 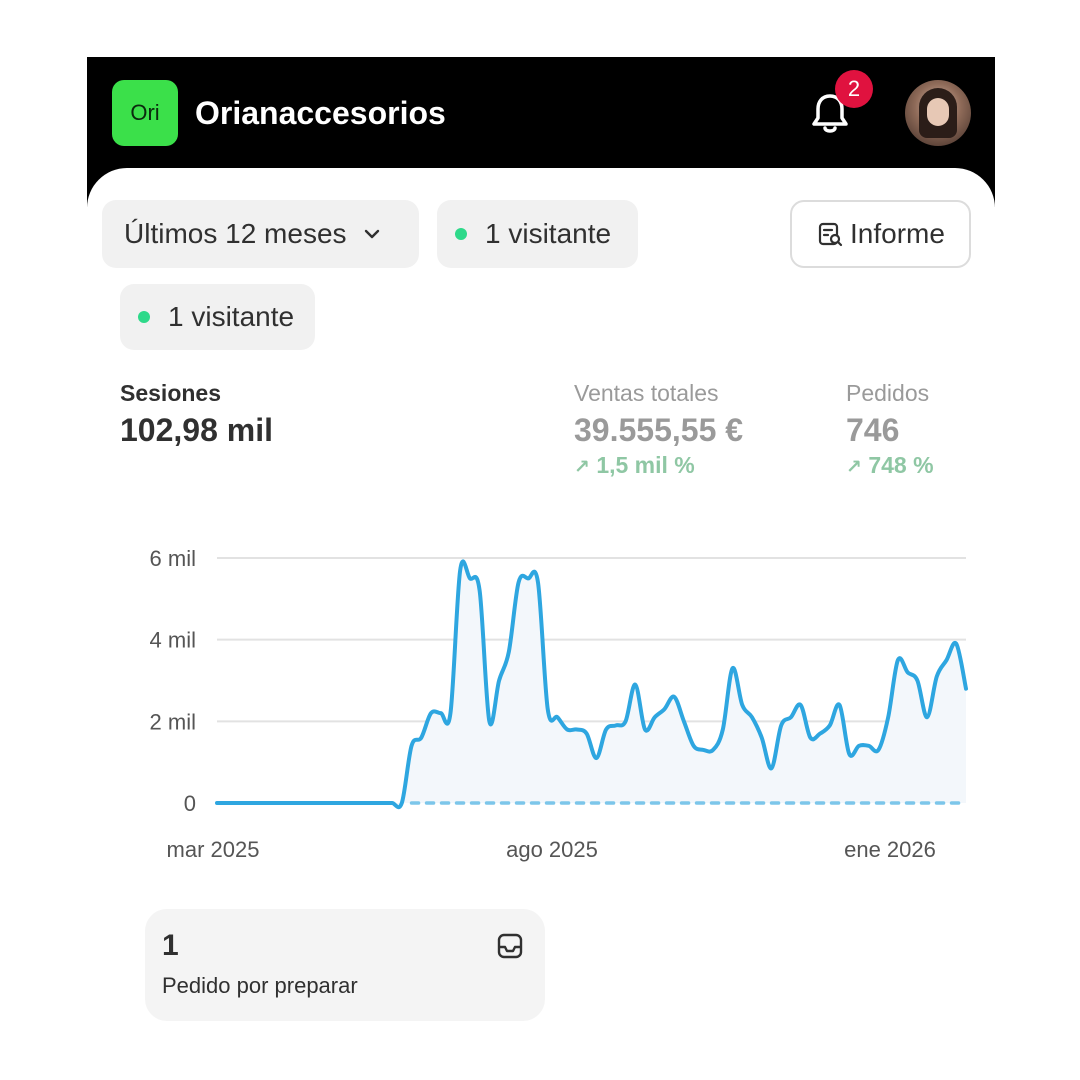 I want to click on inbox-icon, so click(x=510, y=946).